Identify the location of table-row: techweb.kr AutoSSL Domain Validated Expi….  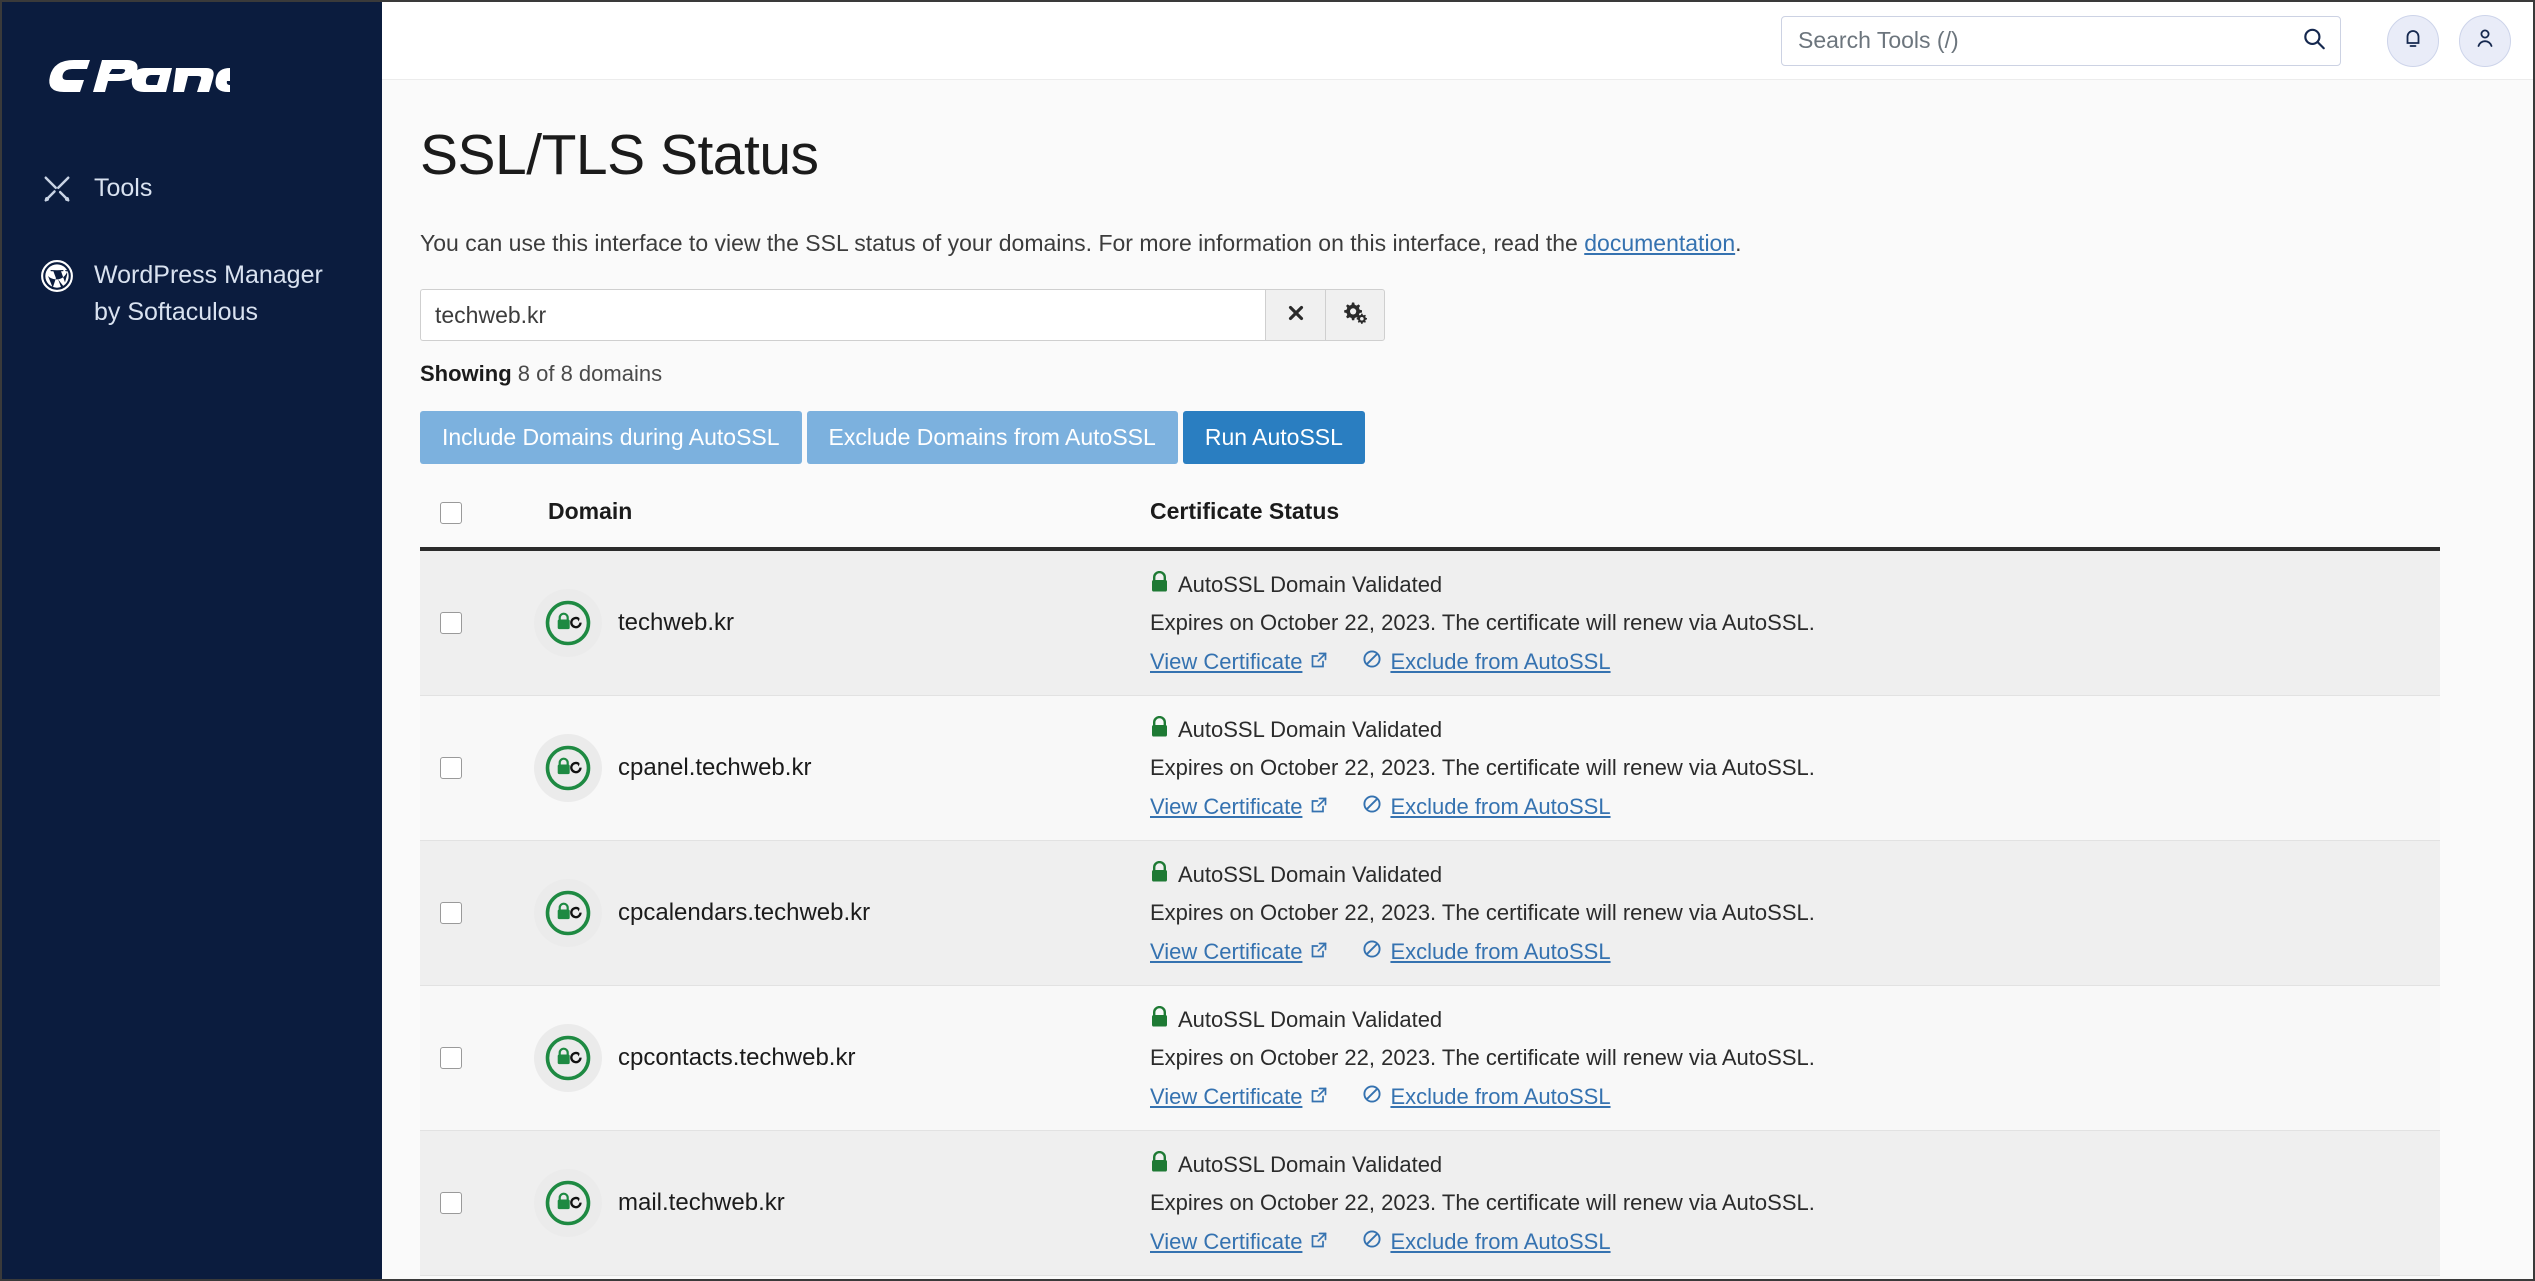
(1430, 622).